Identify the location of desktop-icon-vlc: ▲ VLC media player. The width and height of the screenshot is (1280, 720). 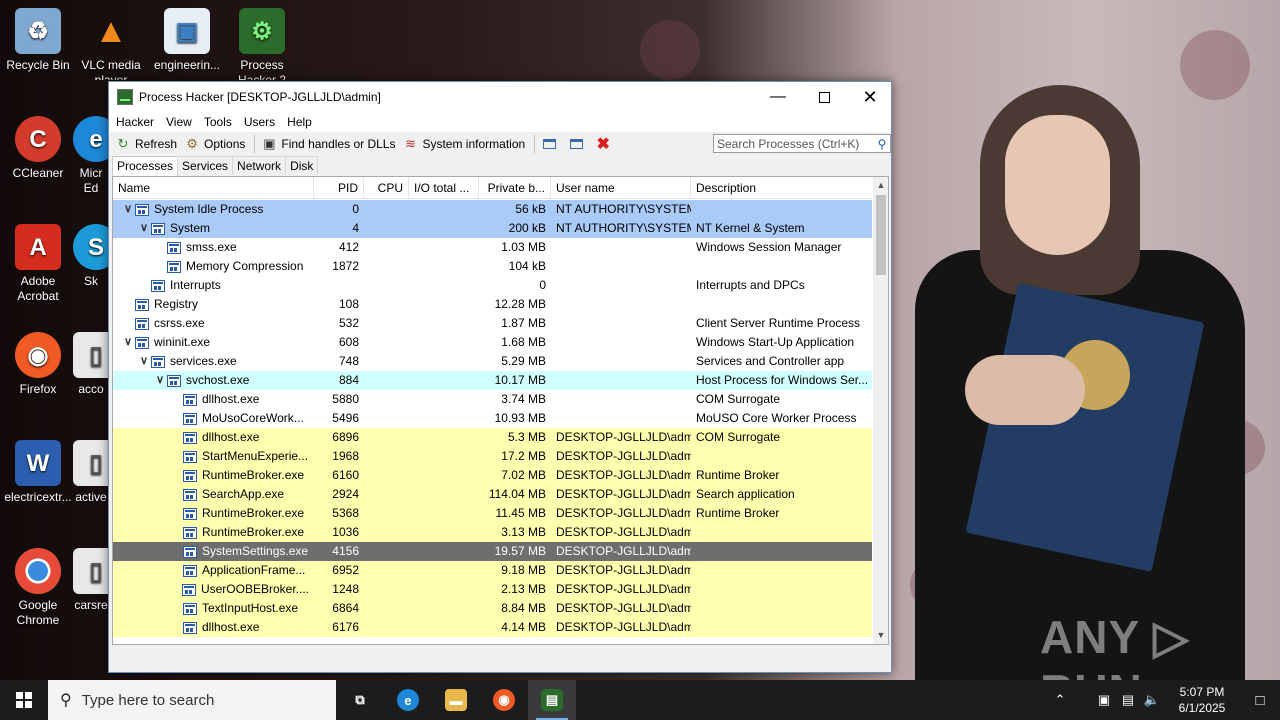
(111, 44).